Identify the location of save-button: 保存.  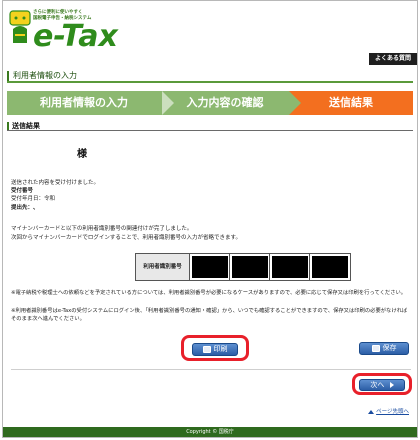
(384, 348).